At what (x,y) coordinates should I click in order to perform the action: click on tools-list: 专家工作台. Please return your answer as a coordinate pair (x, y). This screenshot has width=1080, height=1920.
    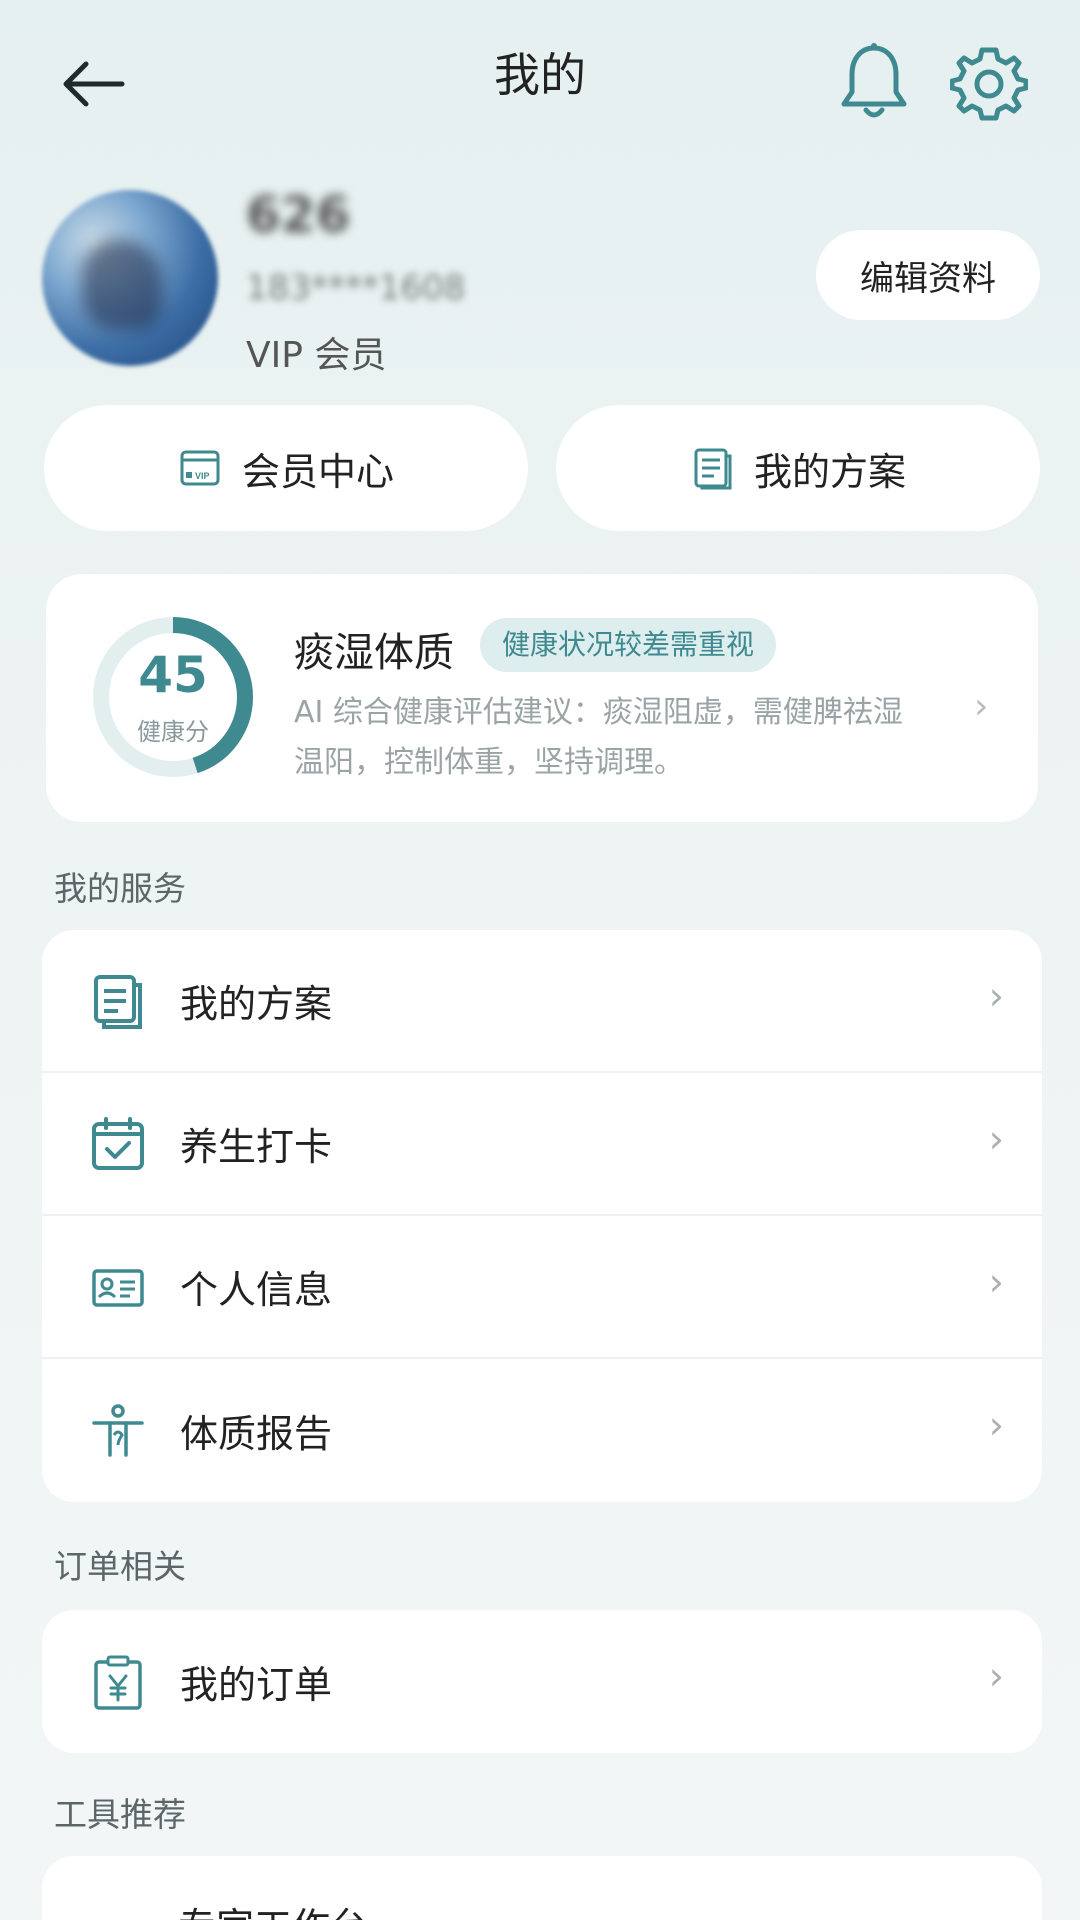
    Looking at the image, I should click on (542, 1888).